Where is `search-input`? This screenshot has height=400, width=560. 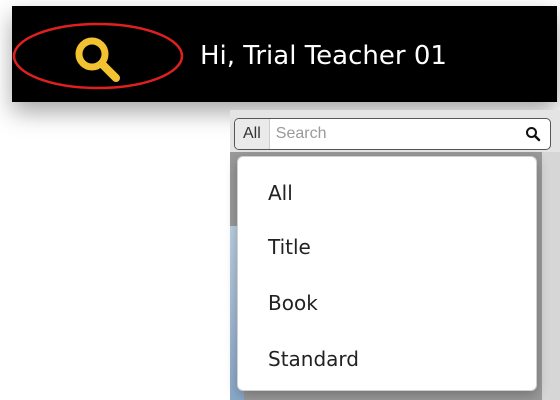 search-input is located at coordinates (392, 134).